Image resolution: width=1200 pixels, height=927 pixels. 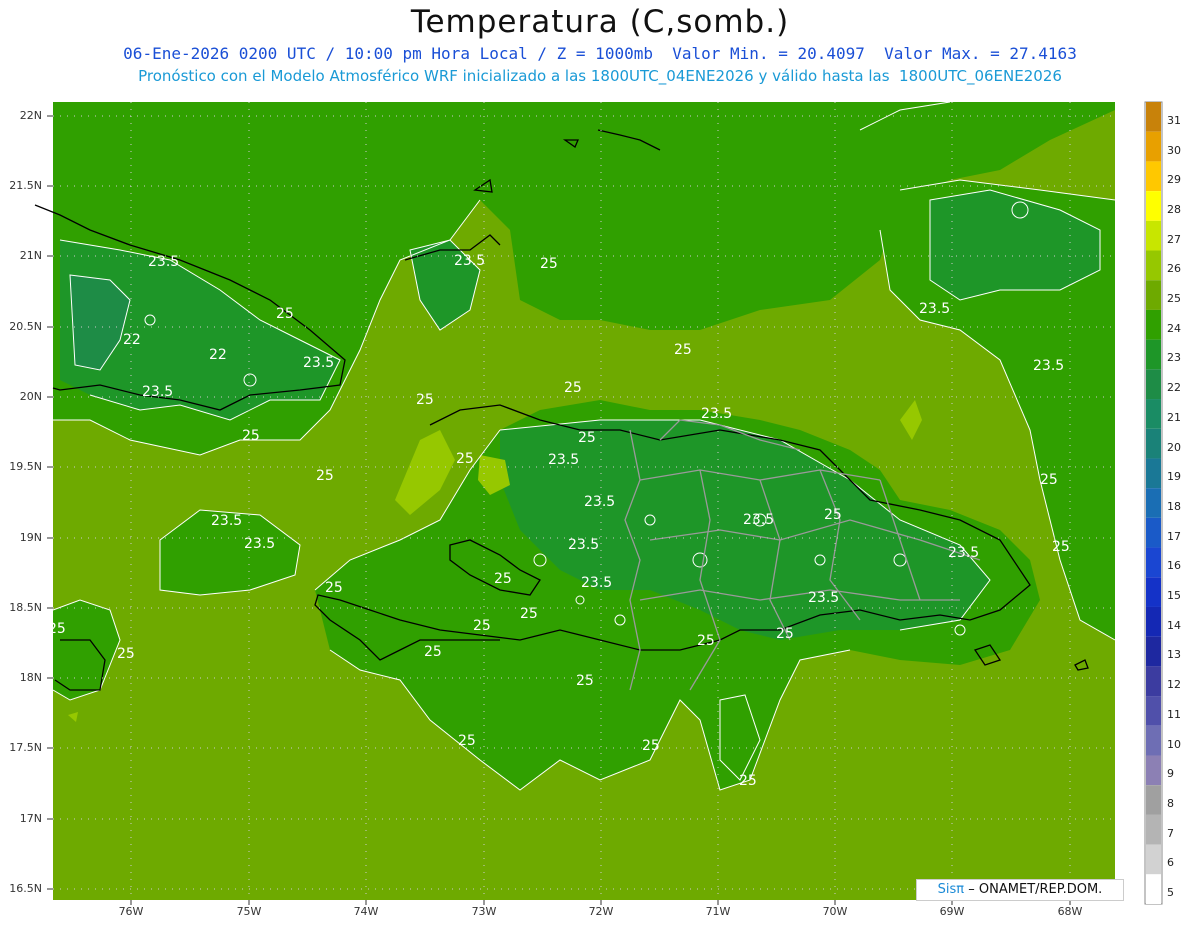 I want to click on lat-label: 21.5N, so click(x=25, y=185).